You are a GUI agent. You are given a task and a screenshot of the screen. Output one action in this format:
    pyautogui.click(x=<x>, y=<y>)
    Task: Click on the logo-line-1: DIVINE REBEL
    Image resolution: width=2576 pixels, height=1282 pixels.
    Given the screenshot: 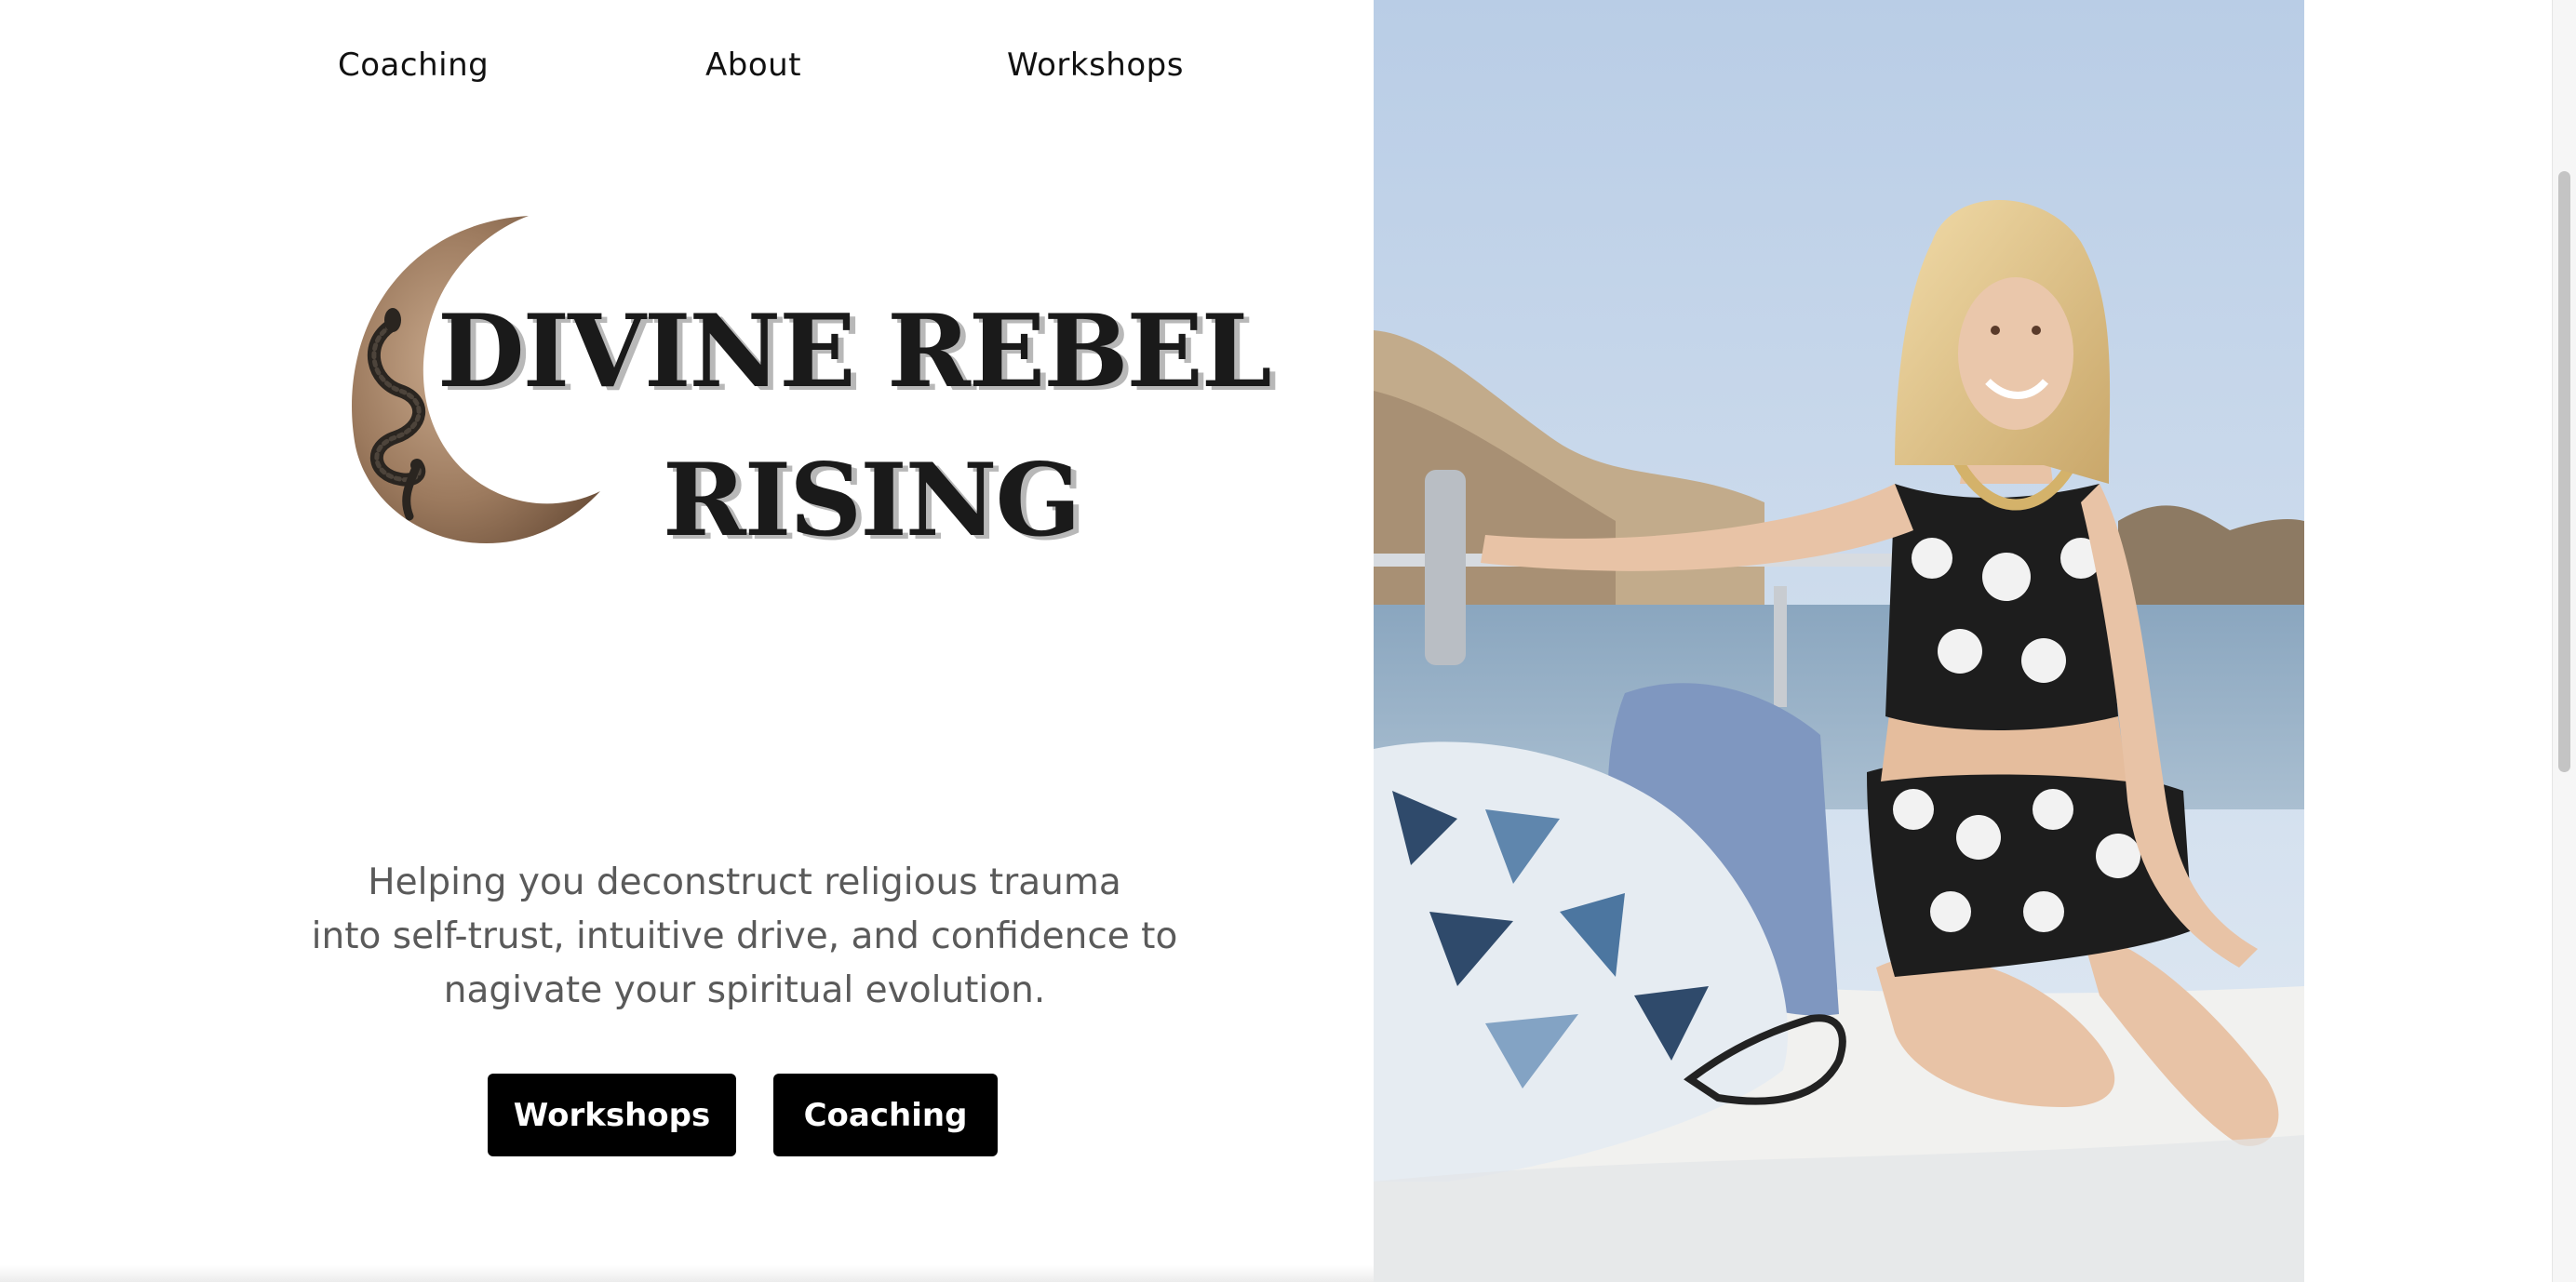 What is the action you would take?
    pyautogui.click(x=854, y=351)
    